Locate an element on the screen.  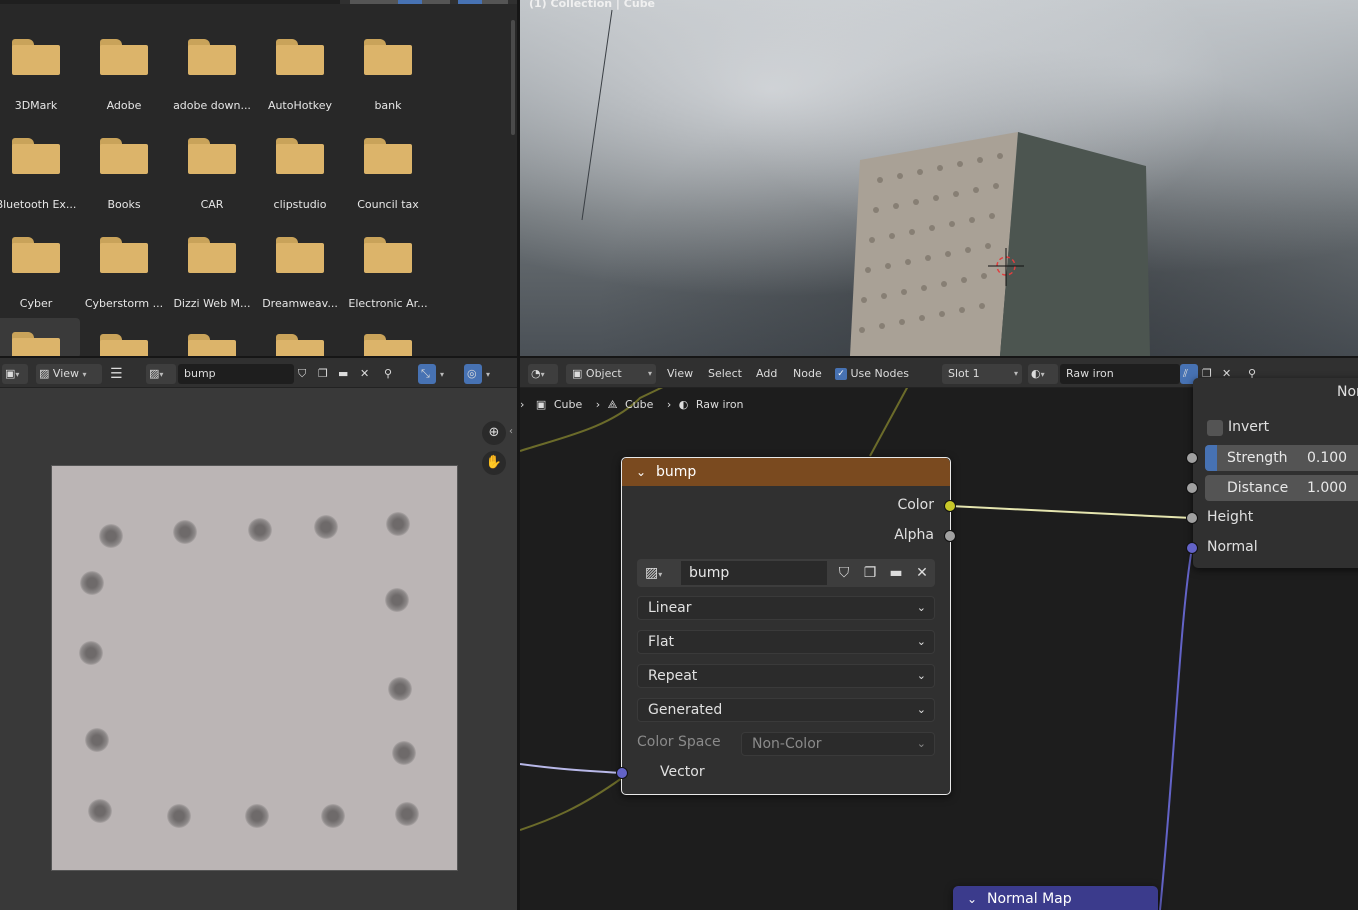
material-name-field: Raw iron is located at coordinates (1120, 374).